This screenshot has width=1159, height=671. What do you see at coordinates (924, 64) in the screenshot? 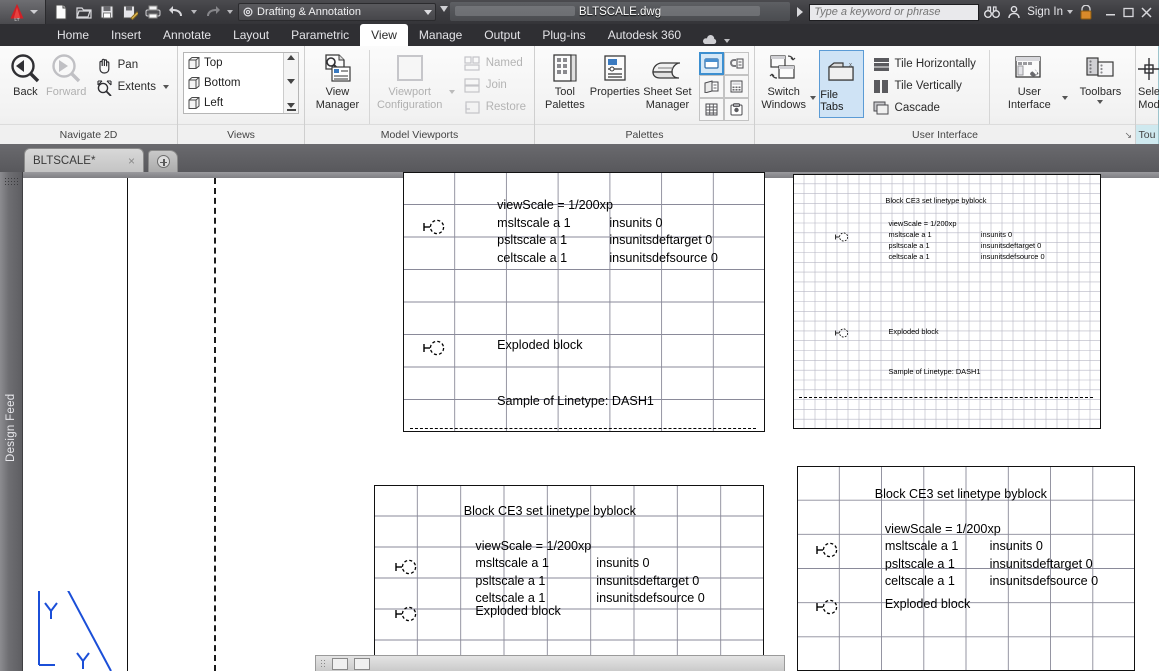
I see `tile-horizontally-button: Tile Horizontally` at bounding box center [924, 64].